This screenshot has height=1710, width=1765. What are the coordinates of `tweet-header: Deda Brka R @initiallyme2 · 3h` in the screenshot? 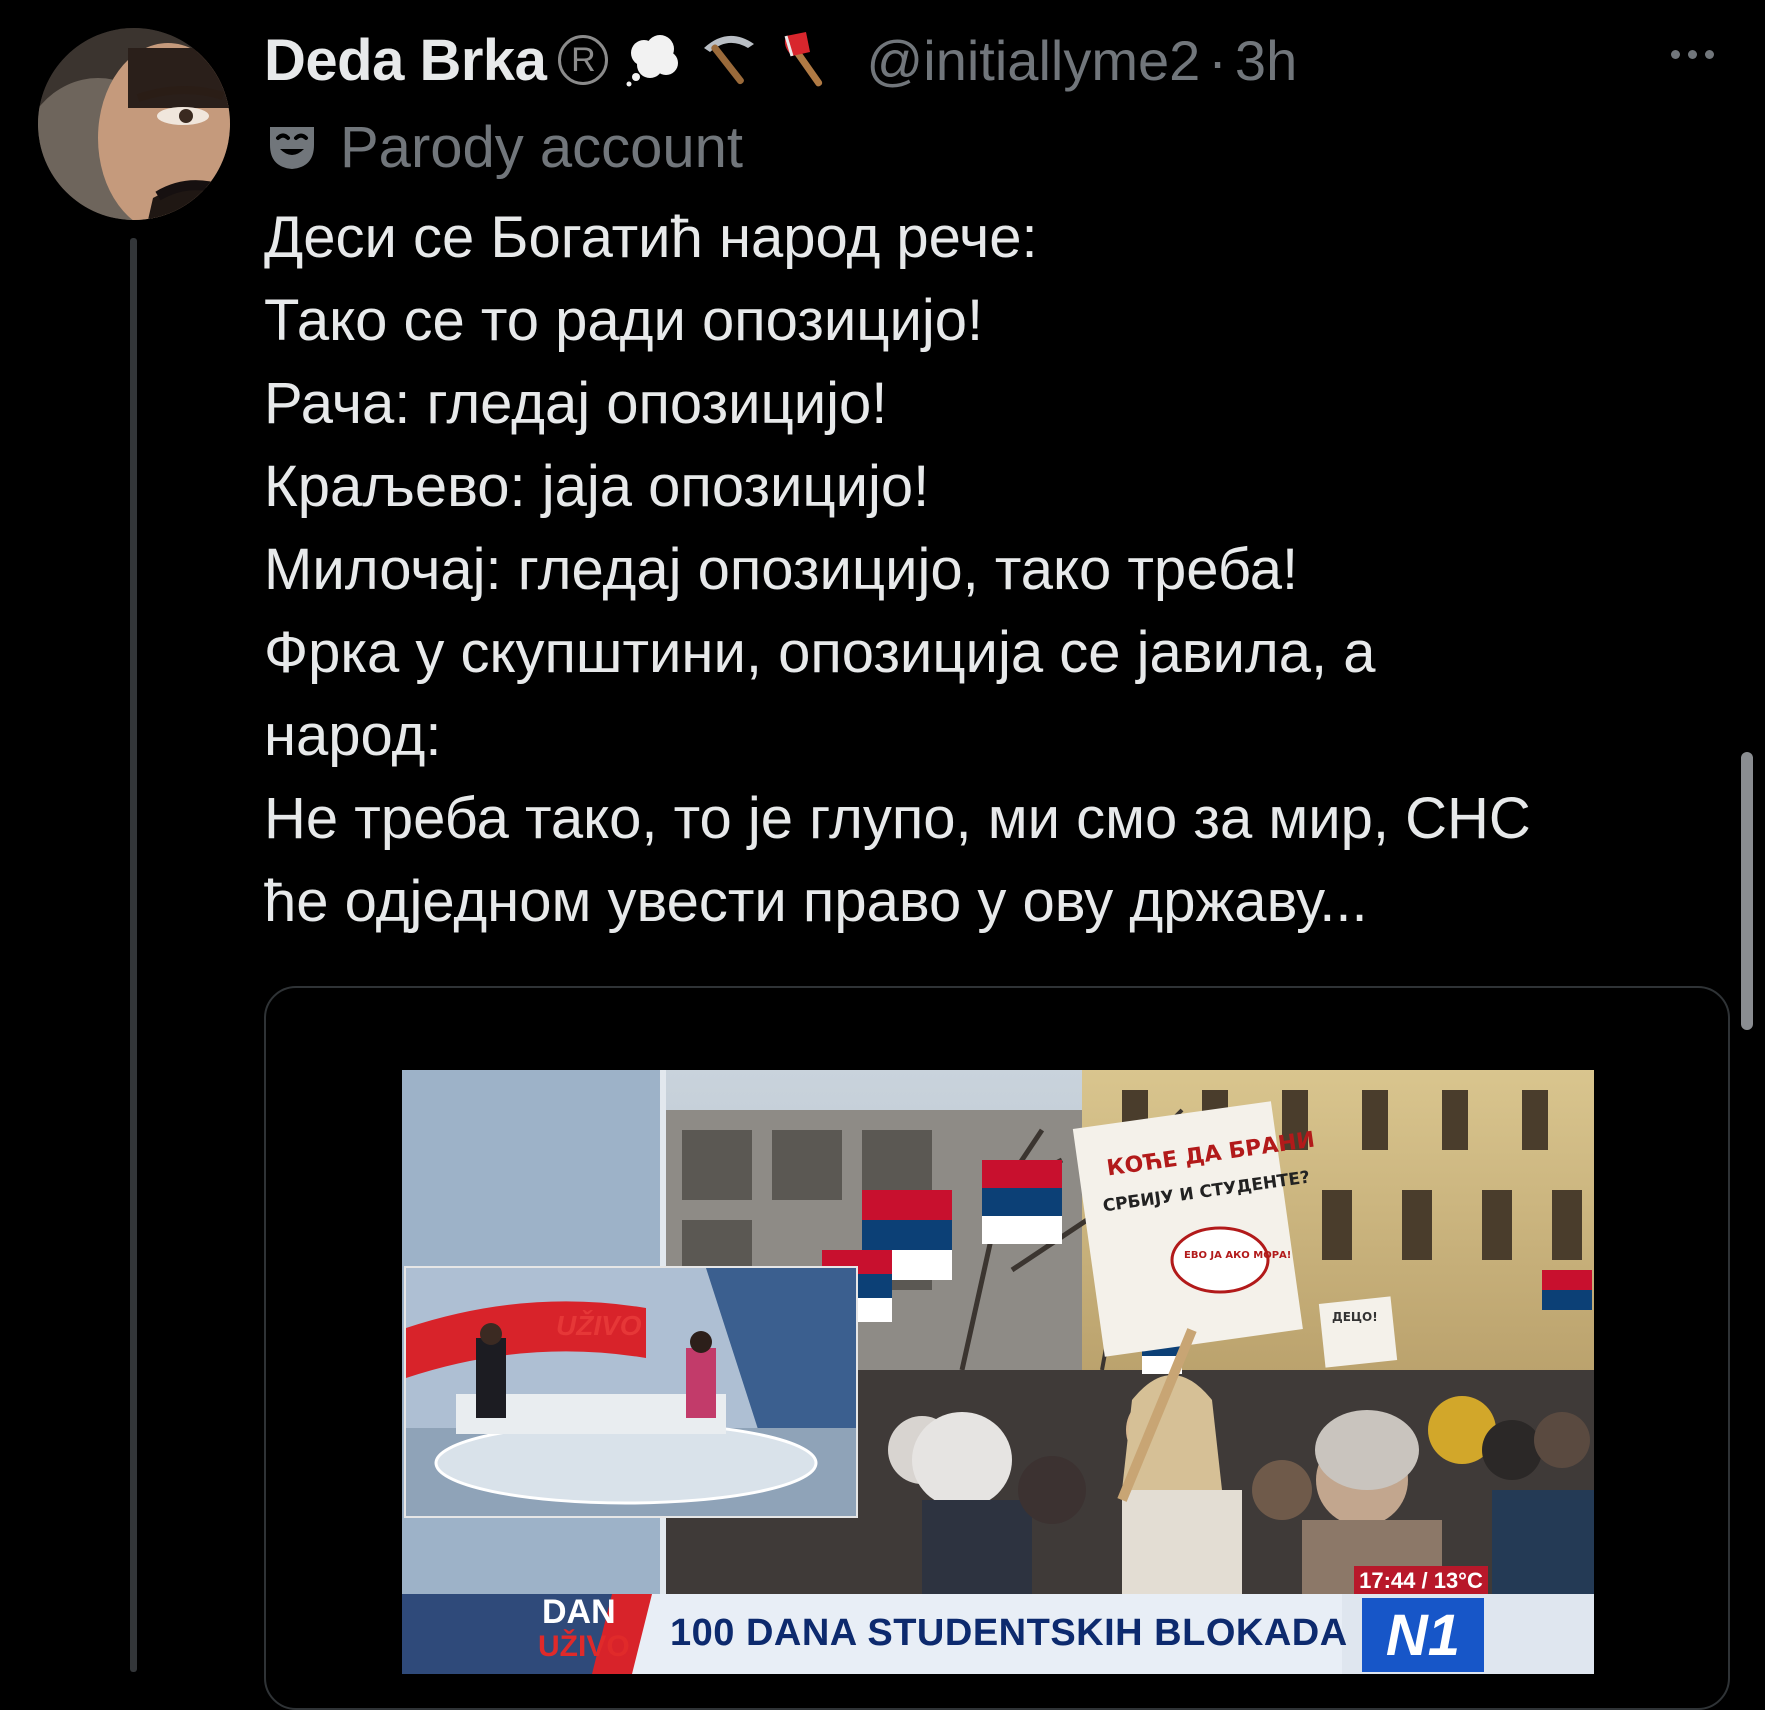 It's located at (780, 60).